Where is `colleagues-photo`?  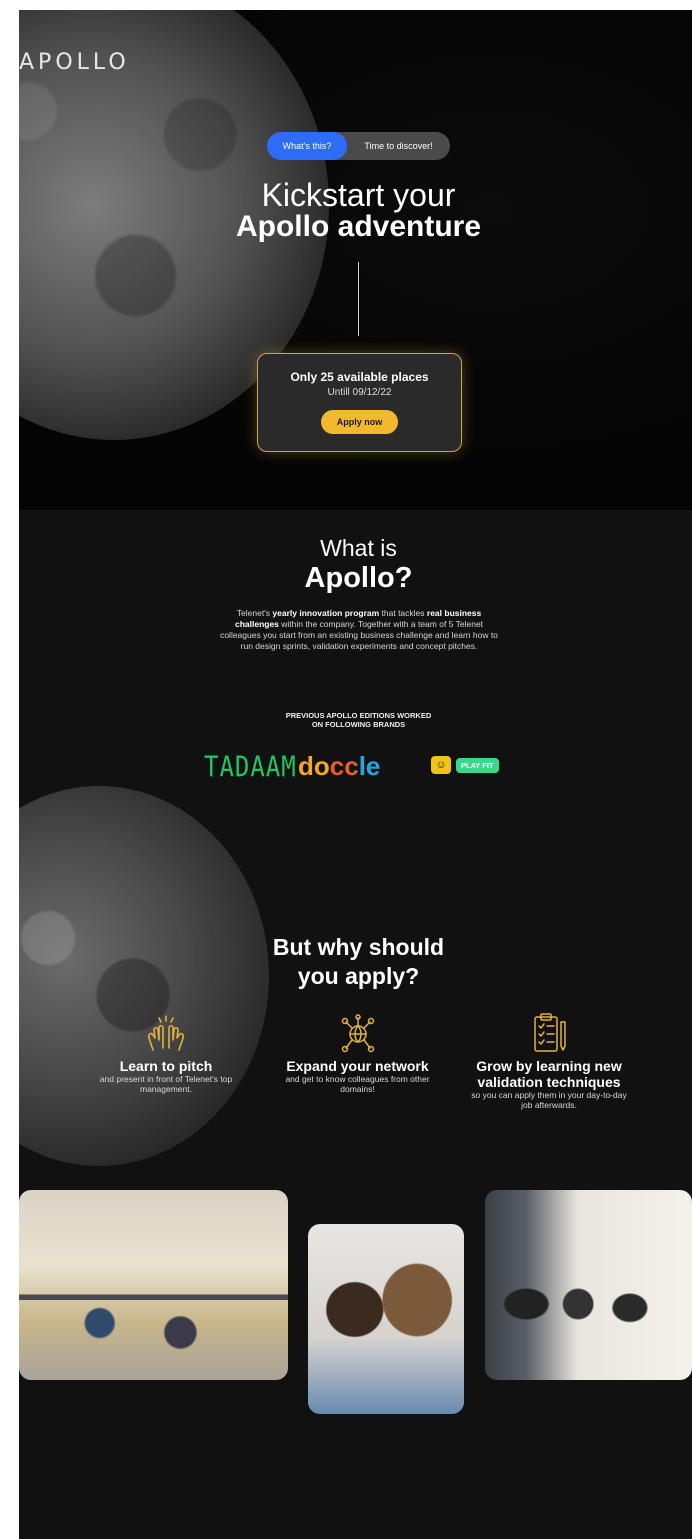 colleagues-photo is located at coordinates (386, 1319).